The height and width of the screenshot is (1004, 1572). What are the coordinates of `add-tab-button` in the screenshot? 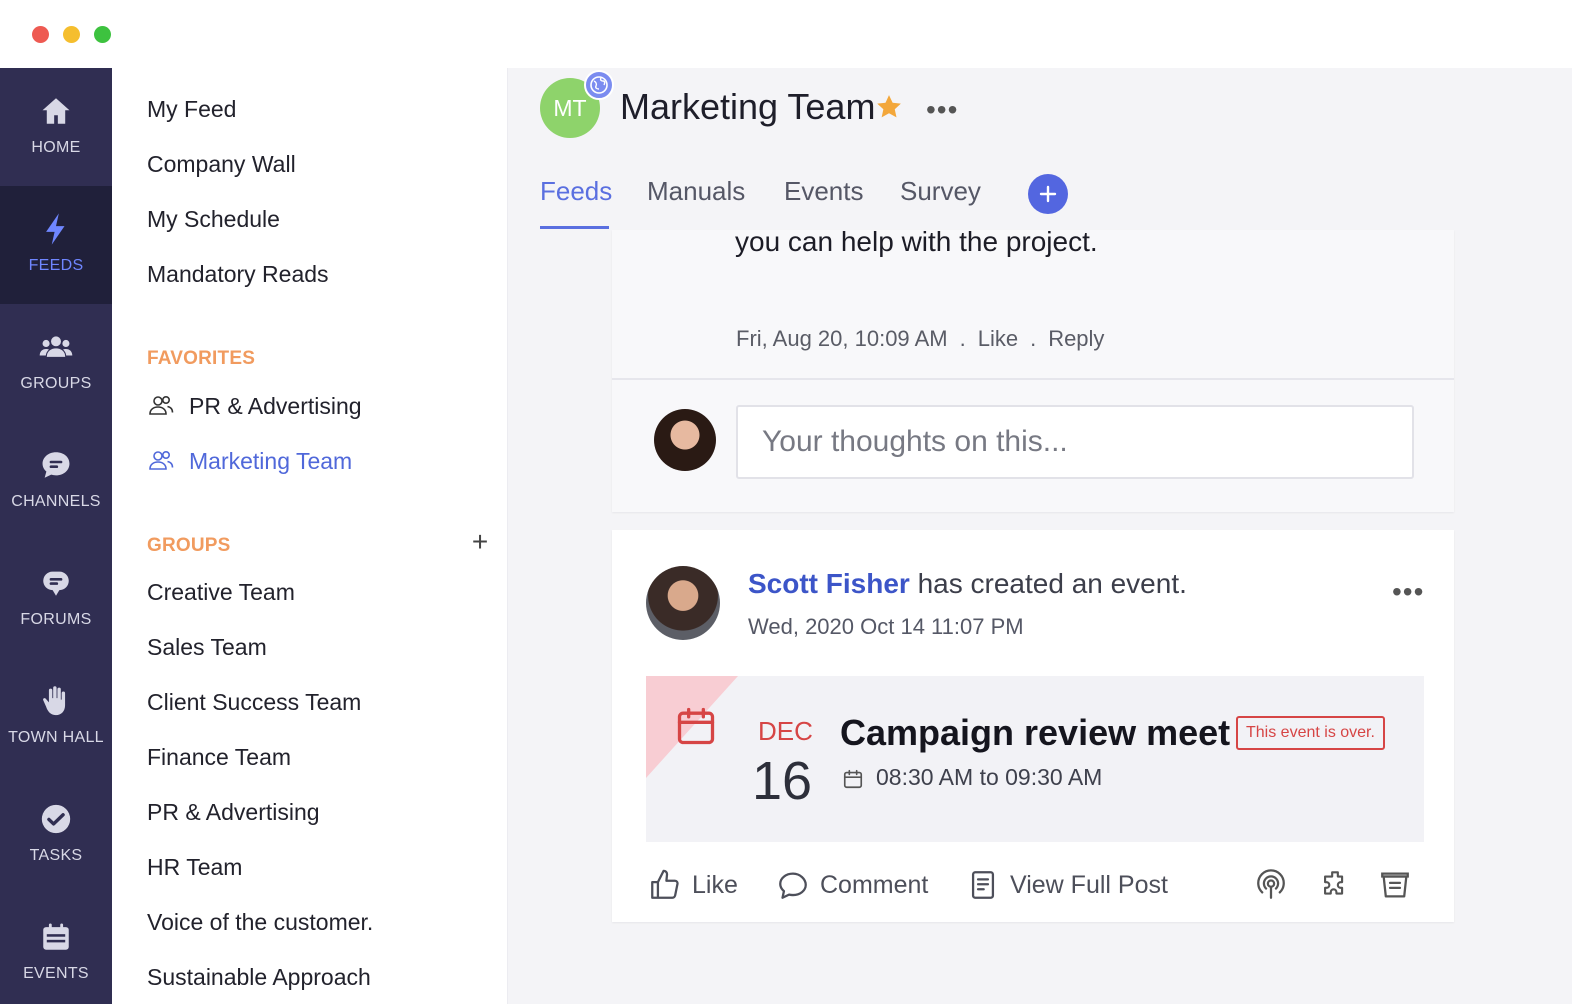 It's located at (1048, 194).